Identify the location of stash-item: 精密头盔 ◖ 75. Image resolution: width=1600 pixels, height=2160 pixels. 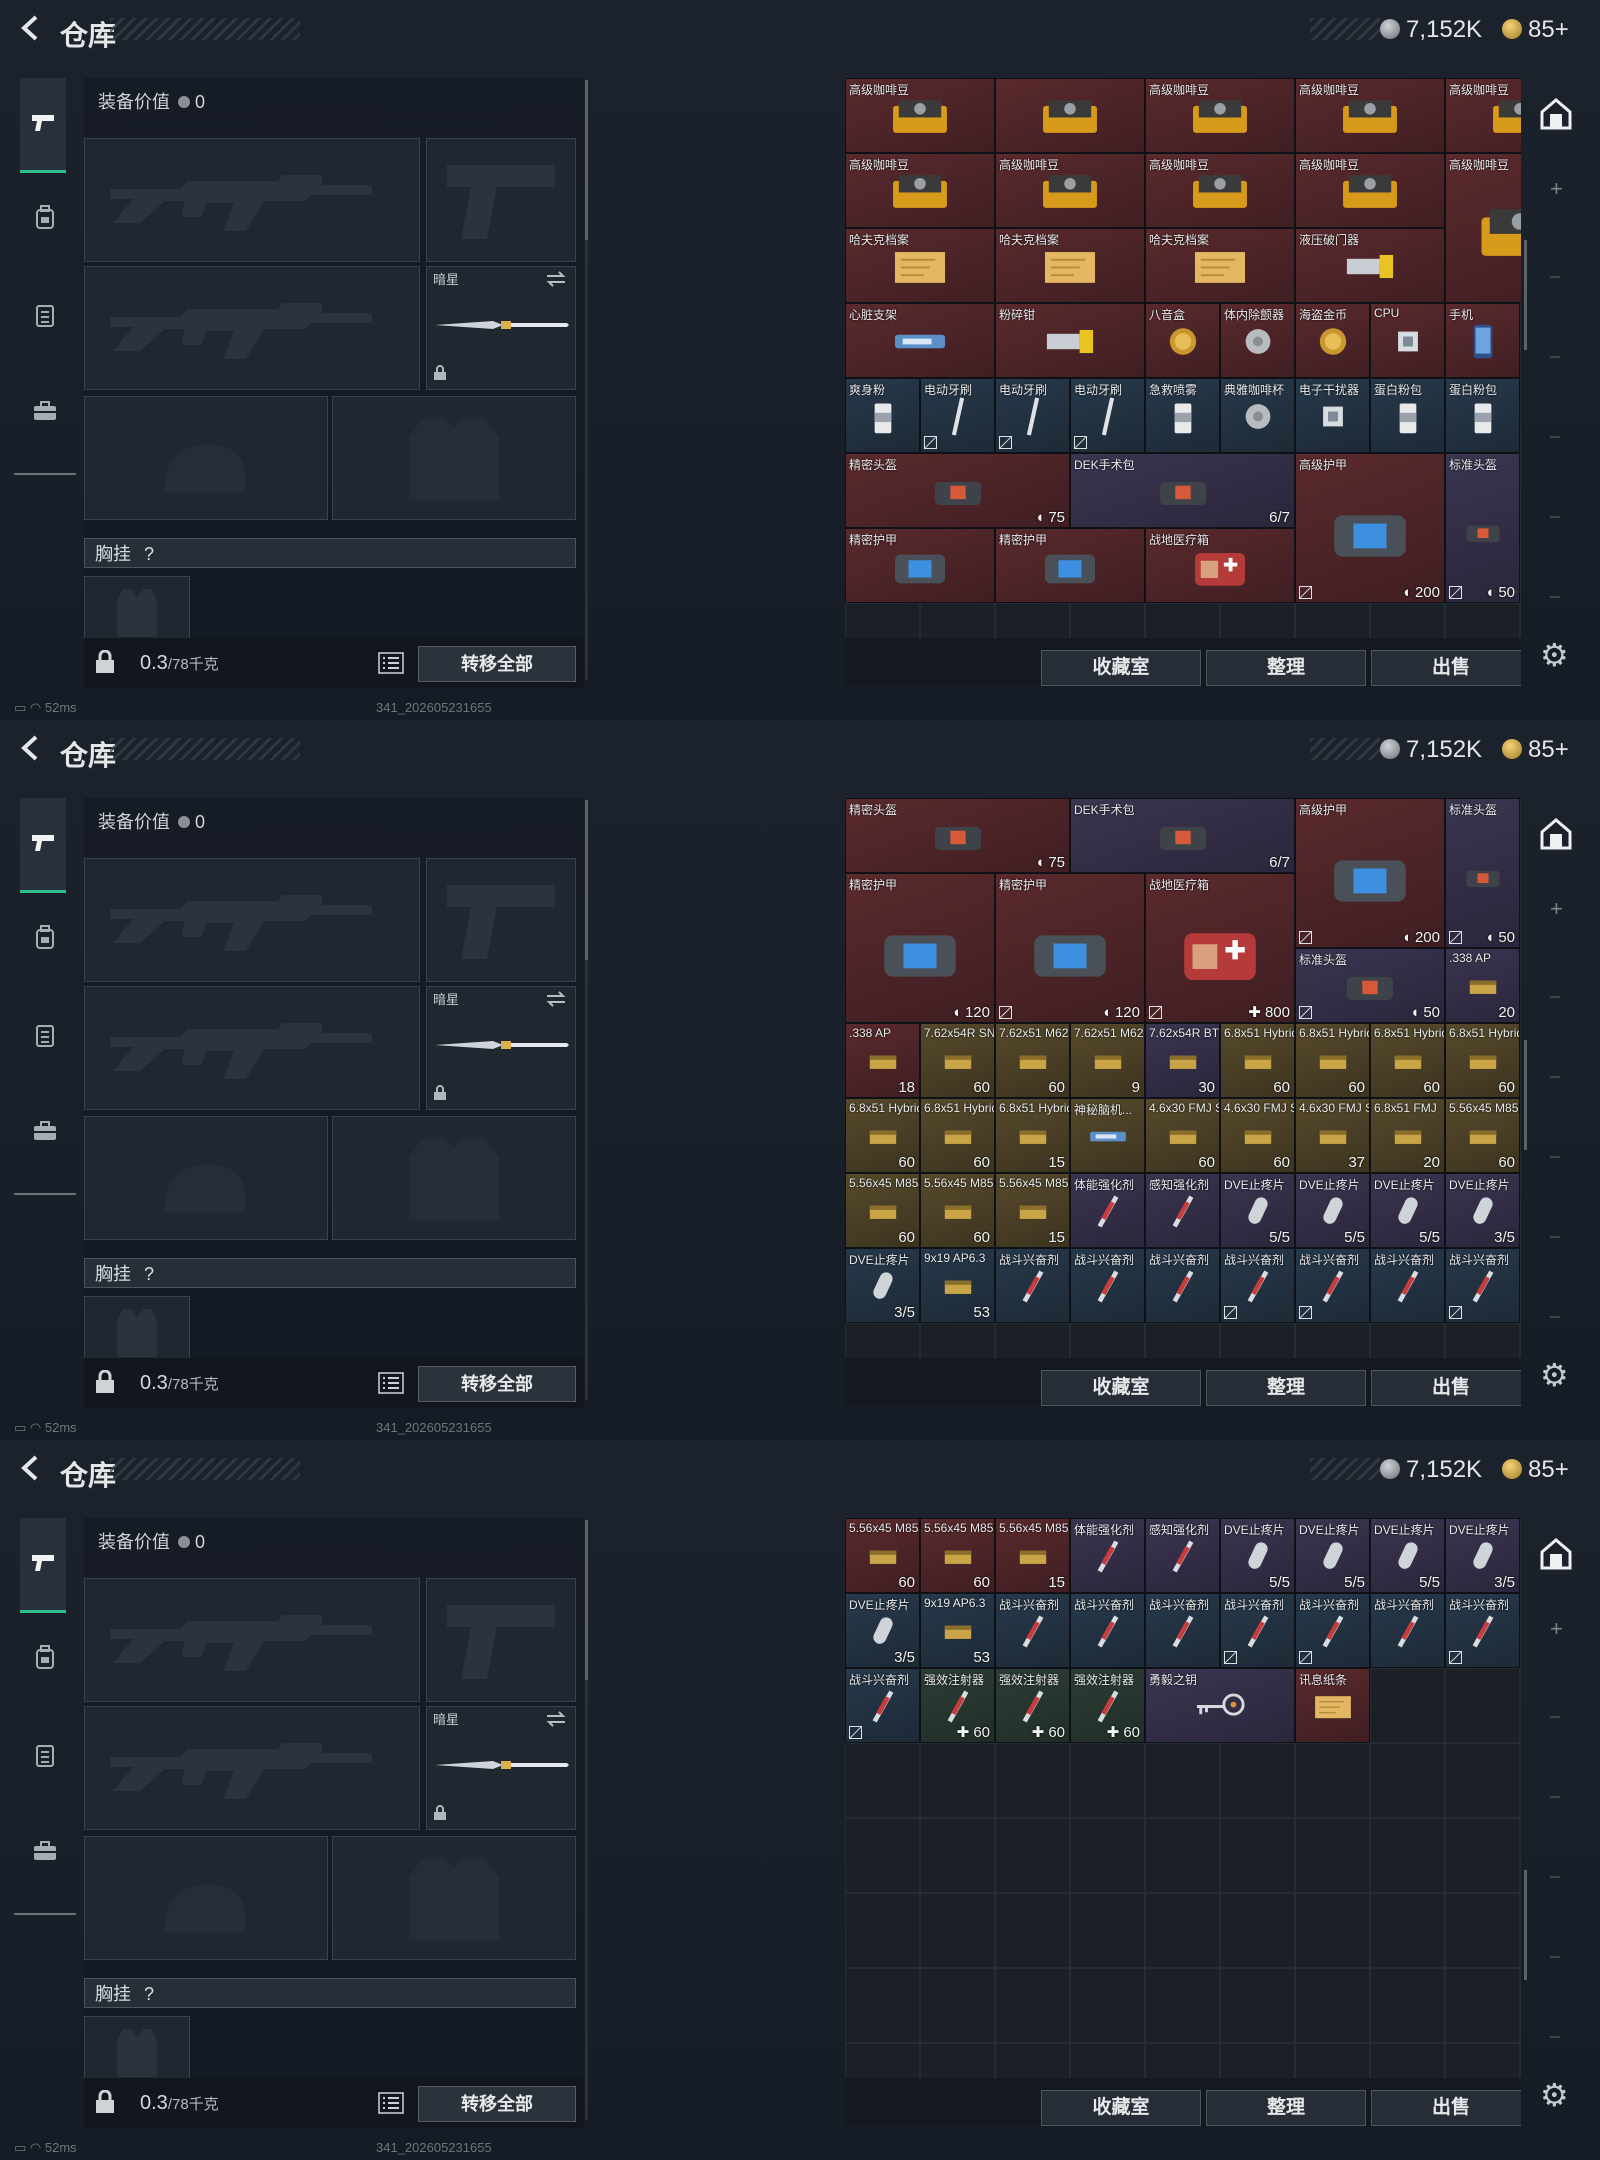
(957, 490).